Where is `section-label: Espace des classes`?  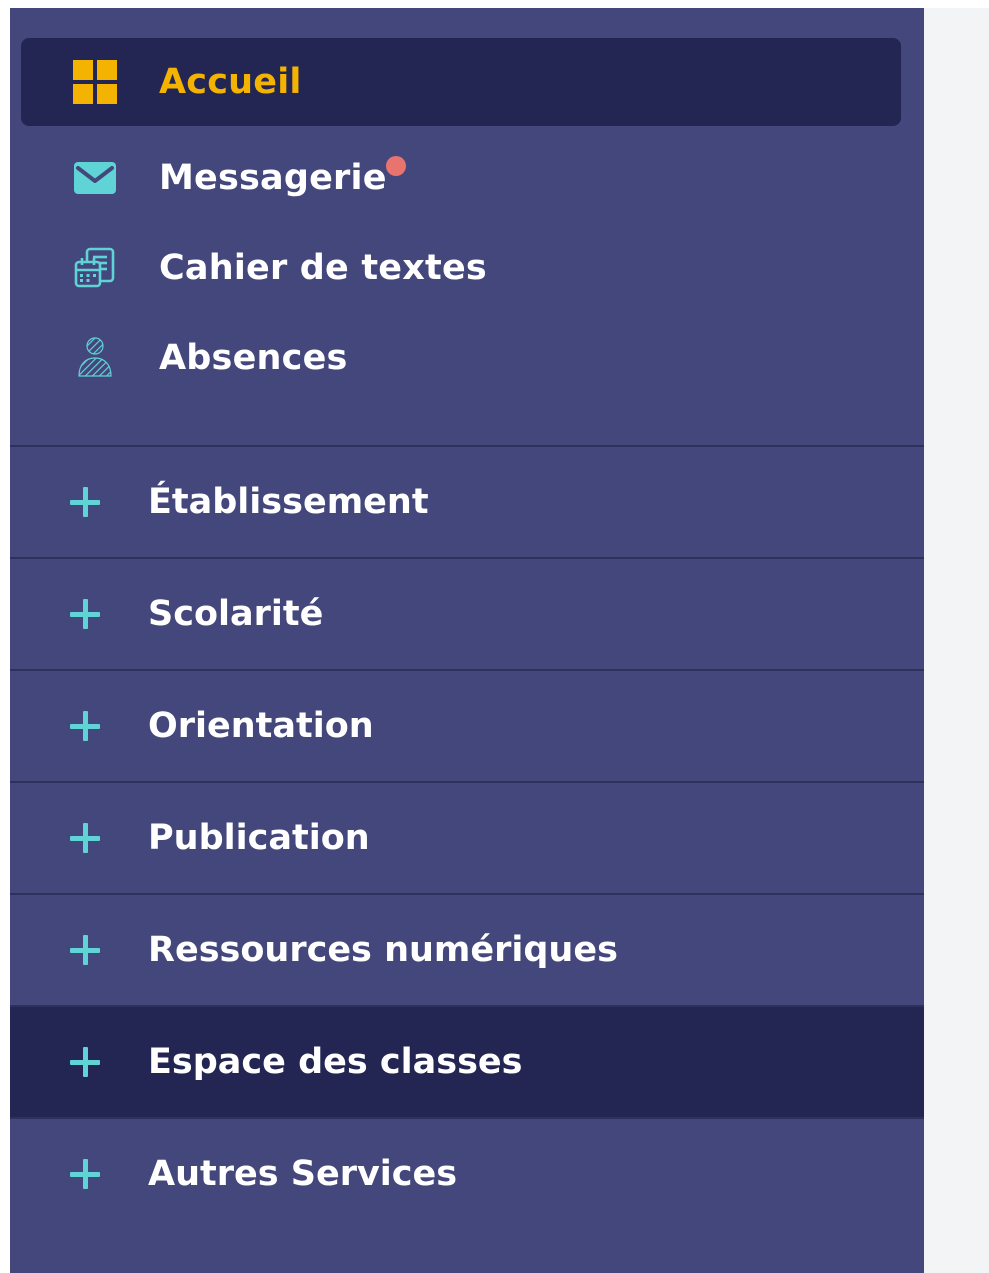 section-label: Espace des classes is located at coordinates (335, 1062).